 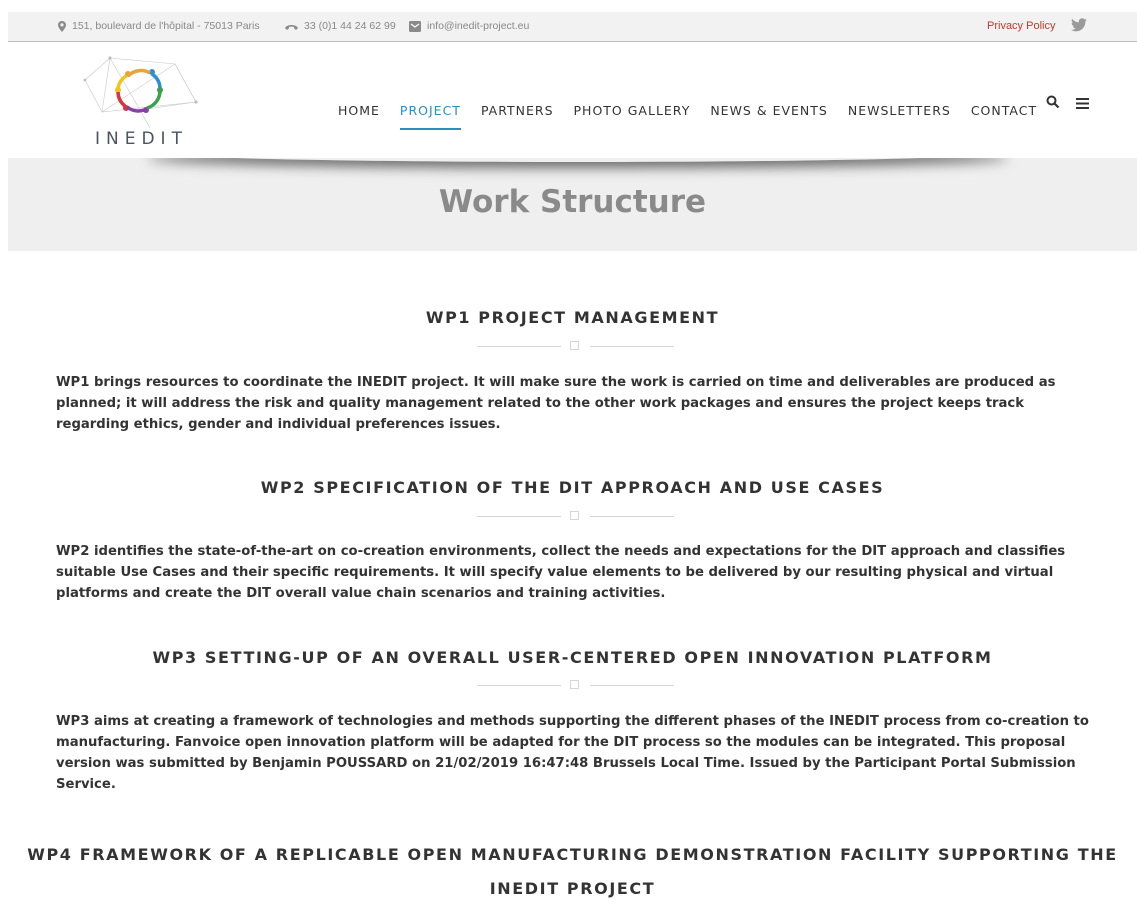 What do you see at coordinates (572, 317) in the screenshot?
I see `wp1-title: WP1 PROJECT MANAGEMENT` at bounding box center [572, 317].